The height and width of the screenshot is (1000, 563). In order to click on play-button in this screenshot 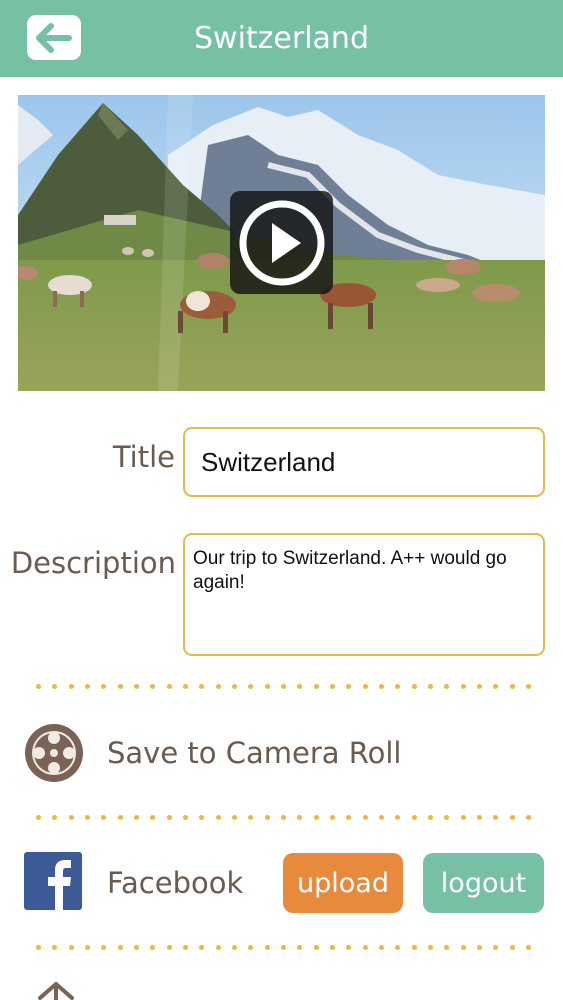, I will do `click(281, 242)`.